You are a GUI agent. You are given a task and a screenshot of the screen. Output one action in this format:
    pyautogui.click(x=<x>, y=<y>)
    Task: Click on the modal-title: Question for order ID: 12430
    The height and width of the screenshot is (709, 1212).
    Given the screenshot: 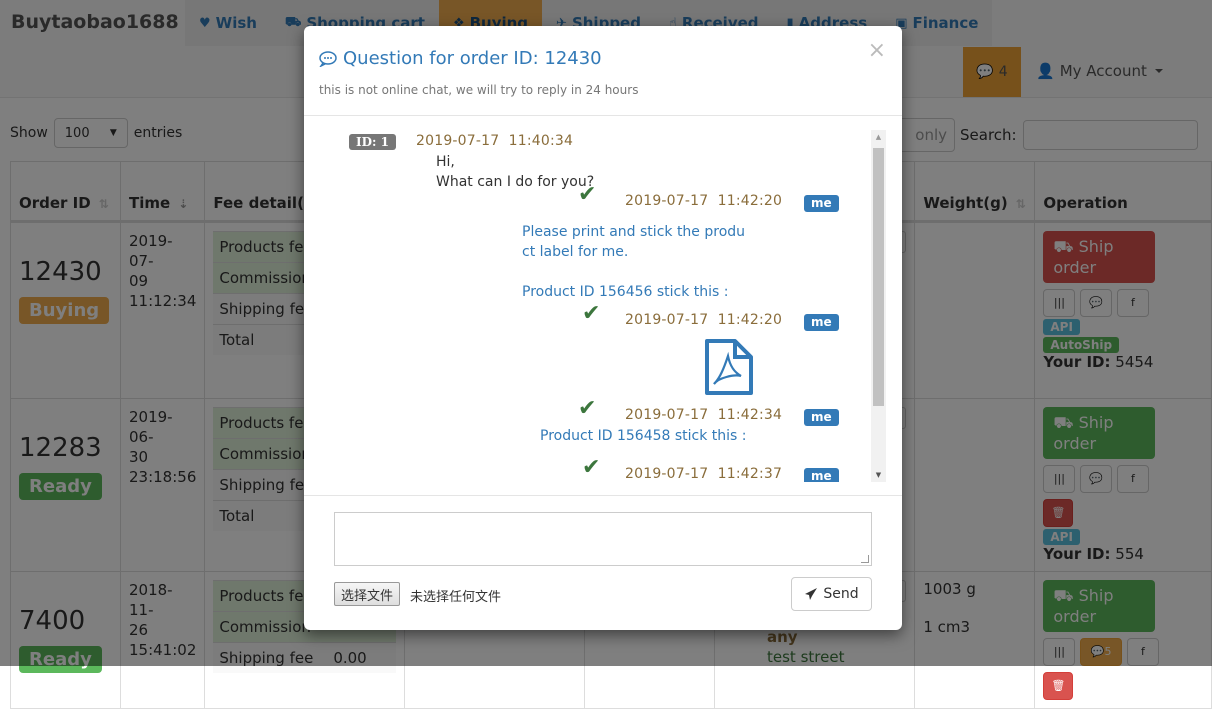 What is the action you would take?
    pyautogui.click(x=603, y=58)
    